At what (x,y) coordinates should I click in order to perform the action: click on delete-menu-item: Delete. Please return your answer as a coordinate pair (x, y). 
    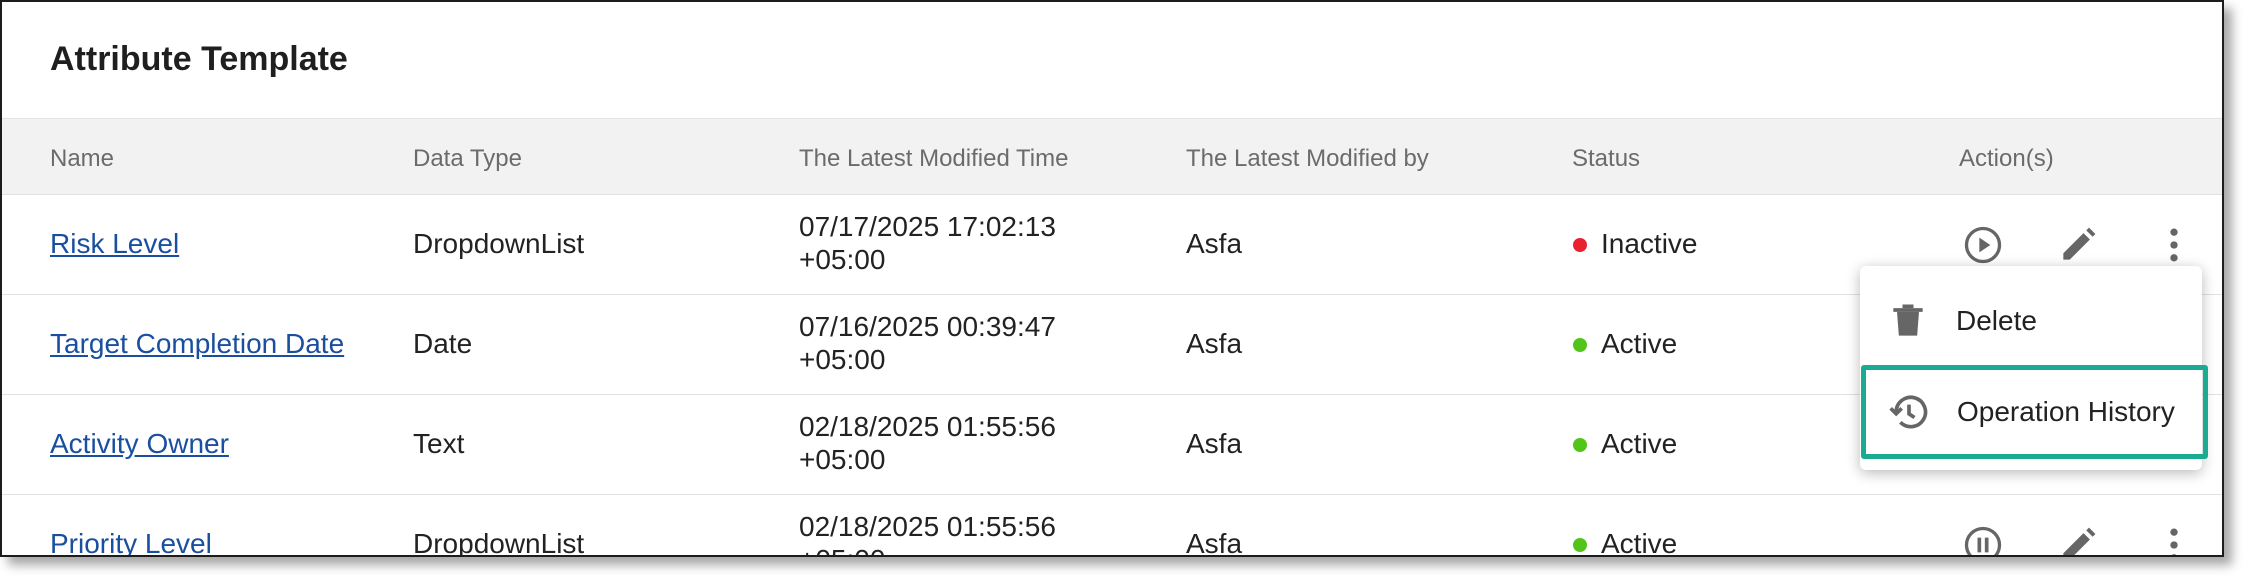
    Looking at the image, I should click on (2031, 321).